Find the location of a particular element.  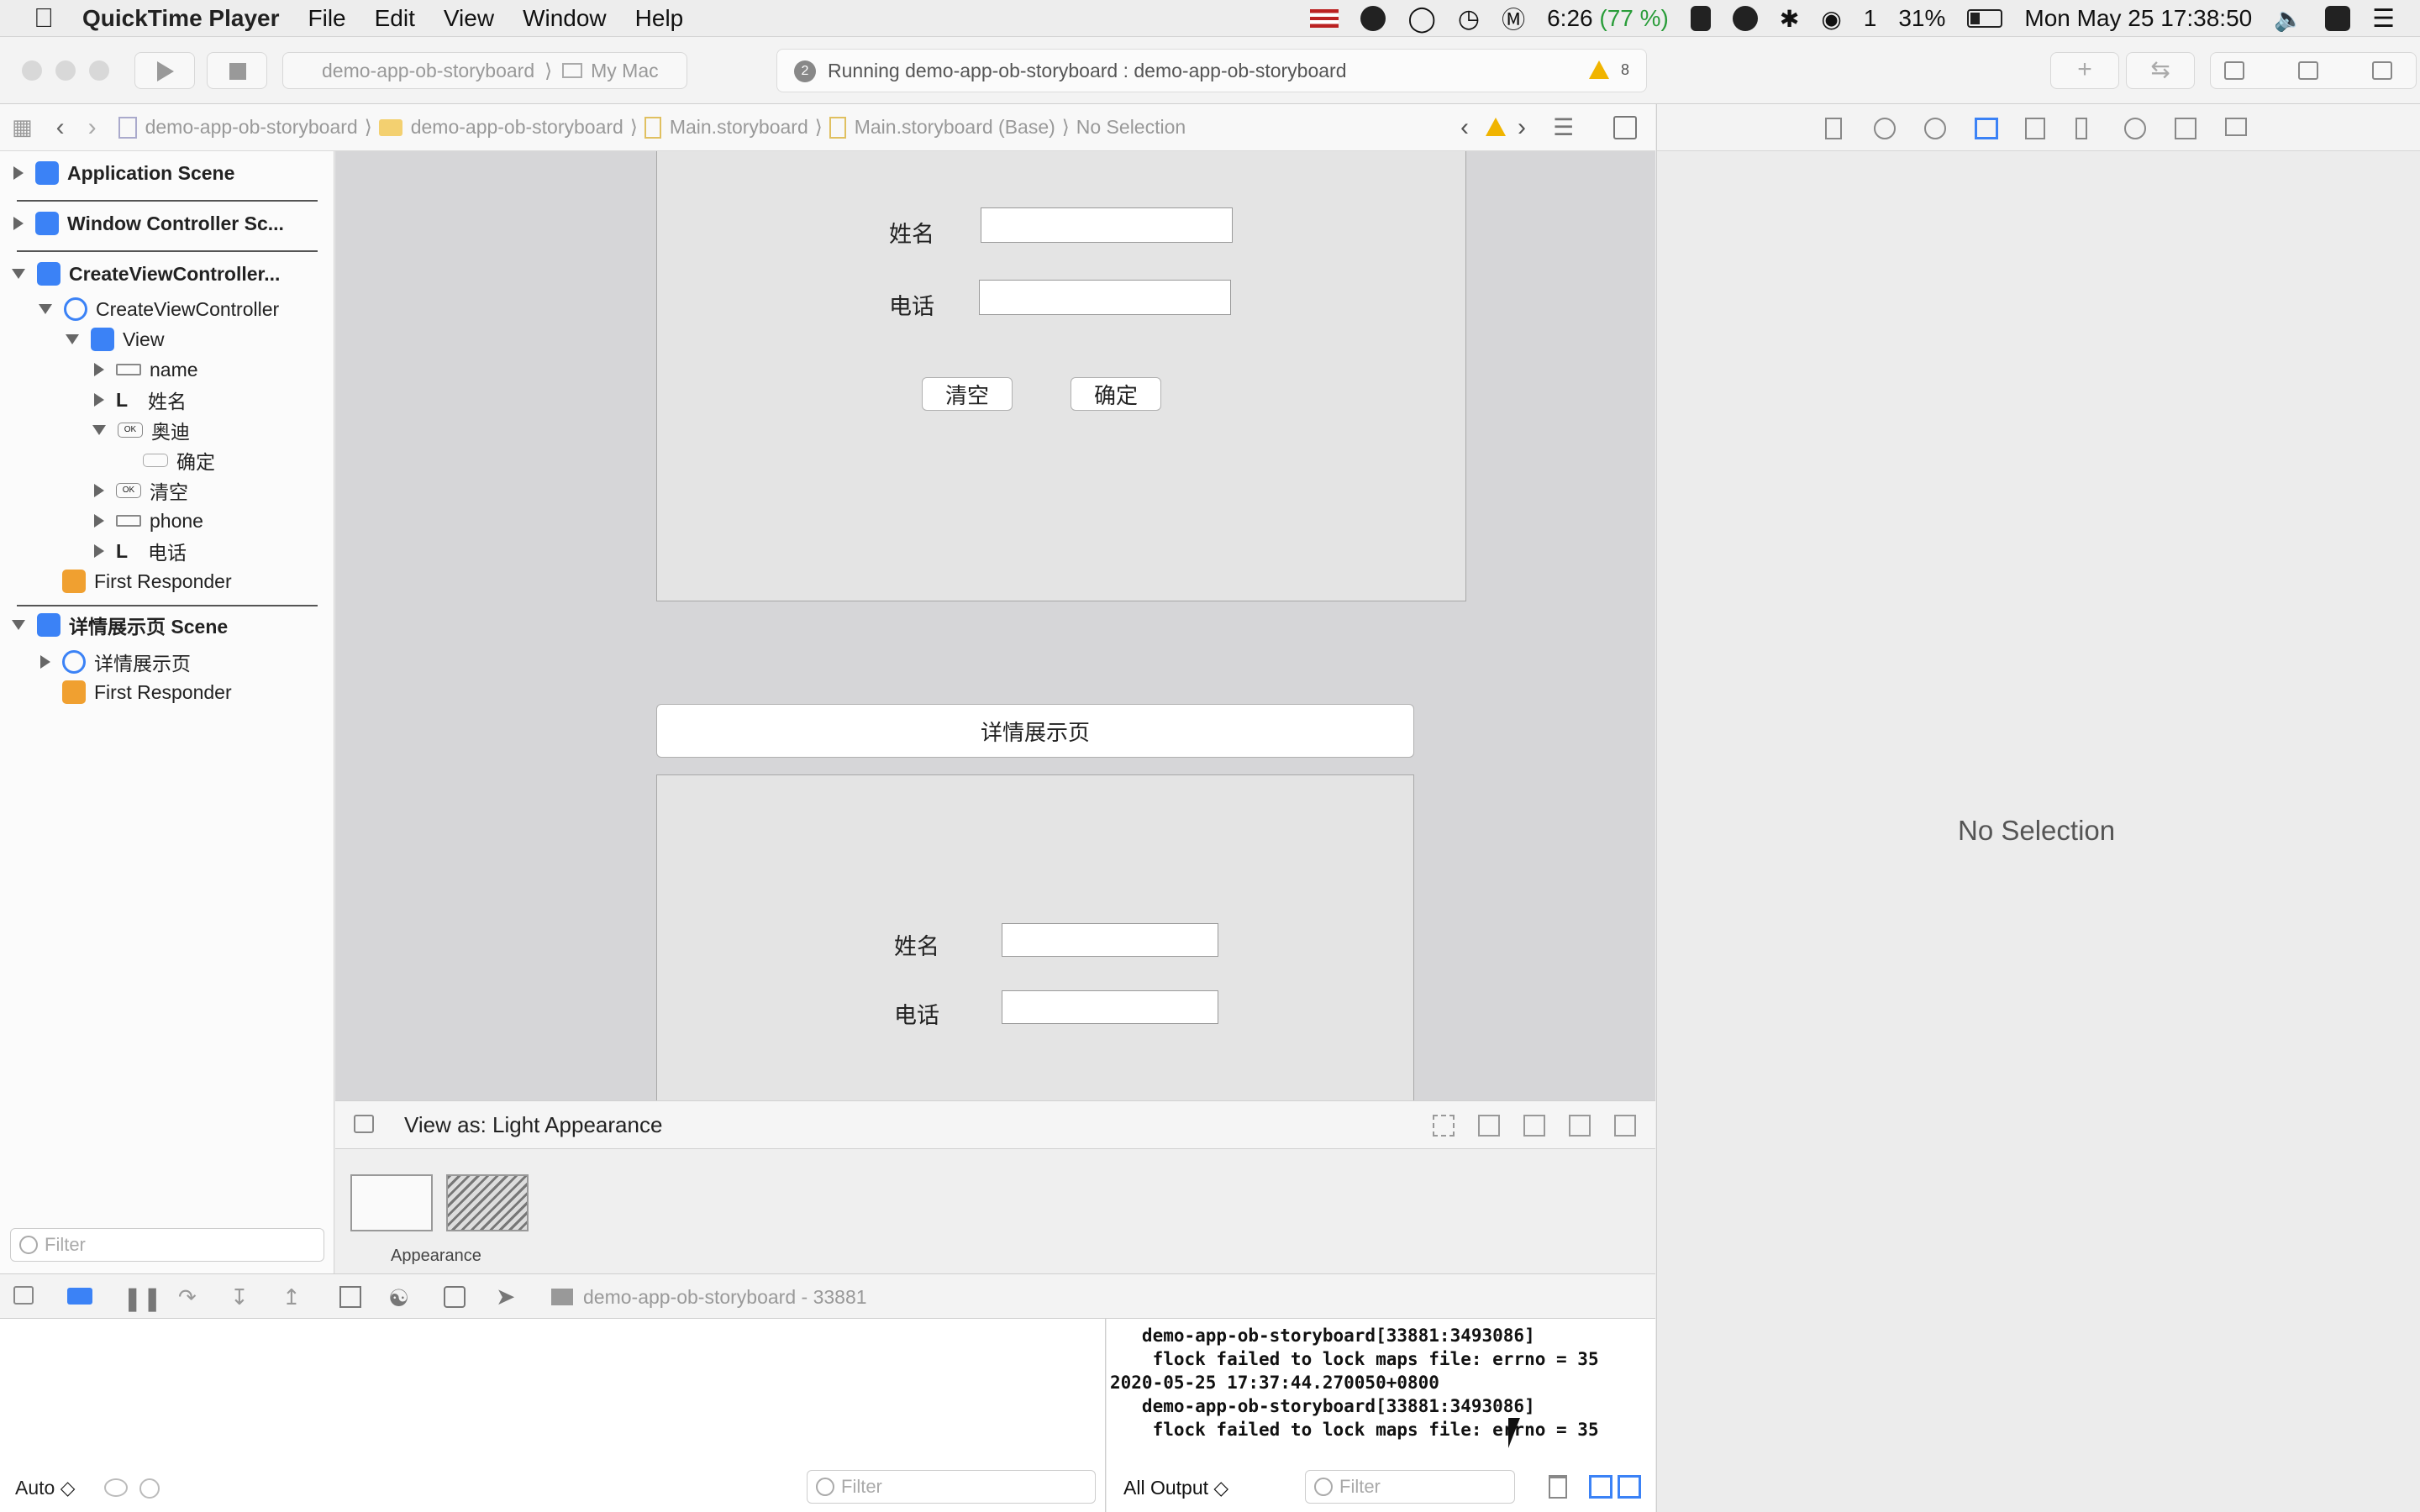

light-appearance-option is located at coordinates (391, 1202).